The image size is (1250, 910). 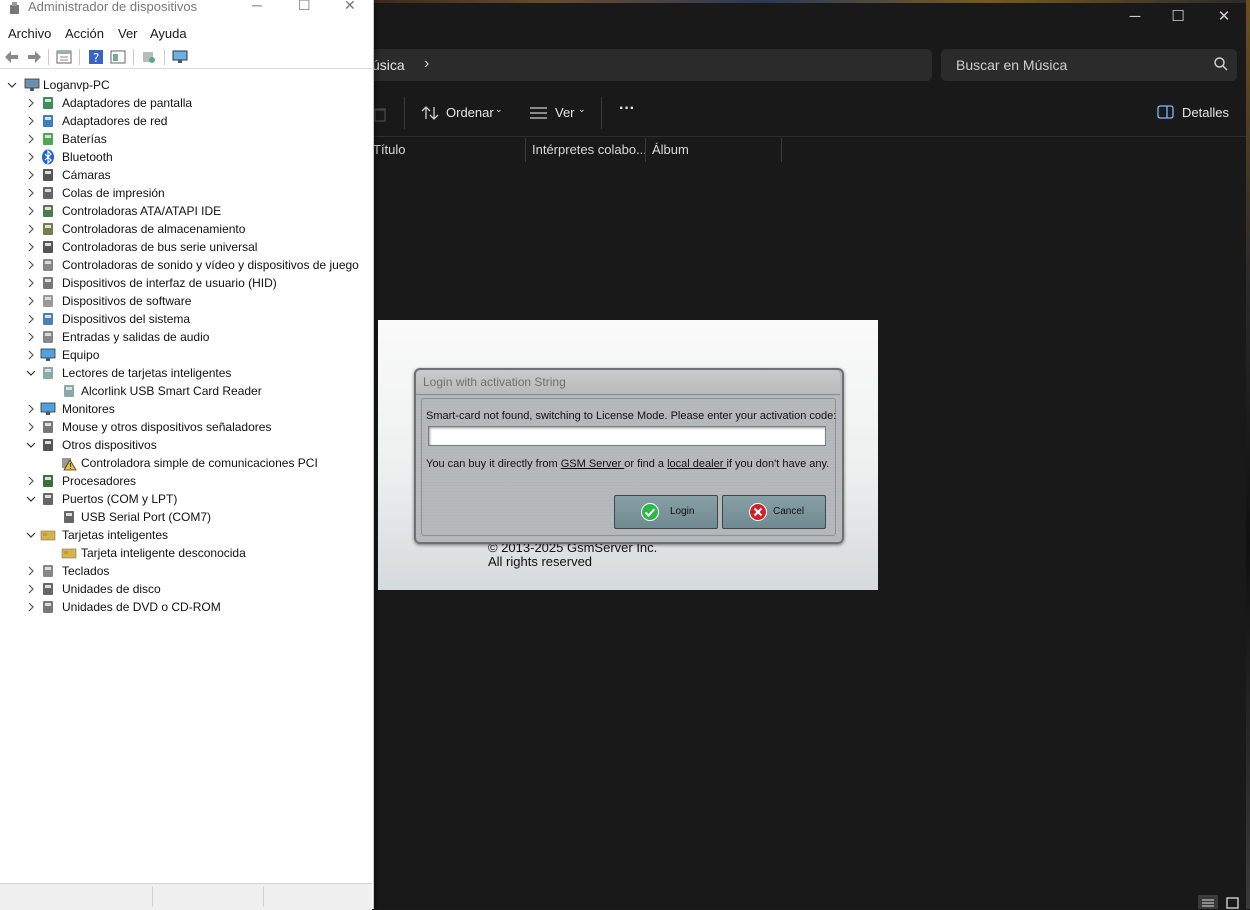 What do you see at coordinates (198, 427) in the screenshot?
I see `tree-item: Mouse y otros dispositivos señaladores` at bounding box center [198, 427].